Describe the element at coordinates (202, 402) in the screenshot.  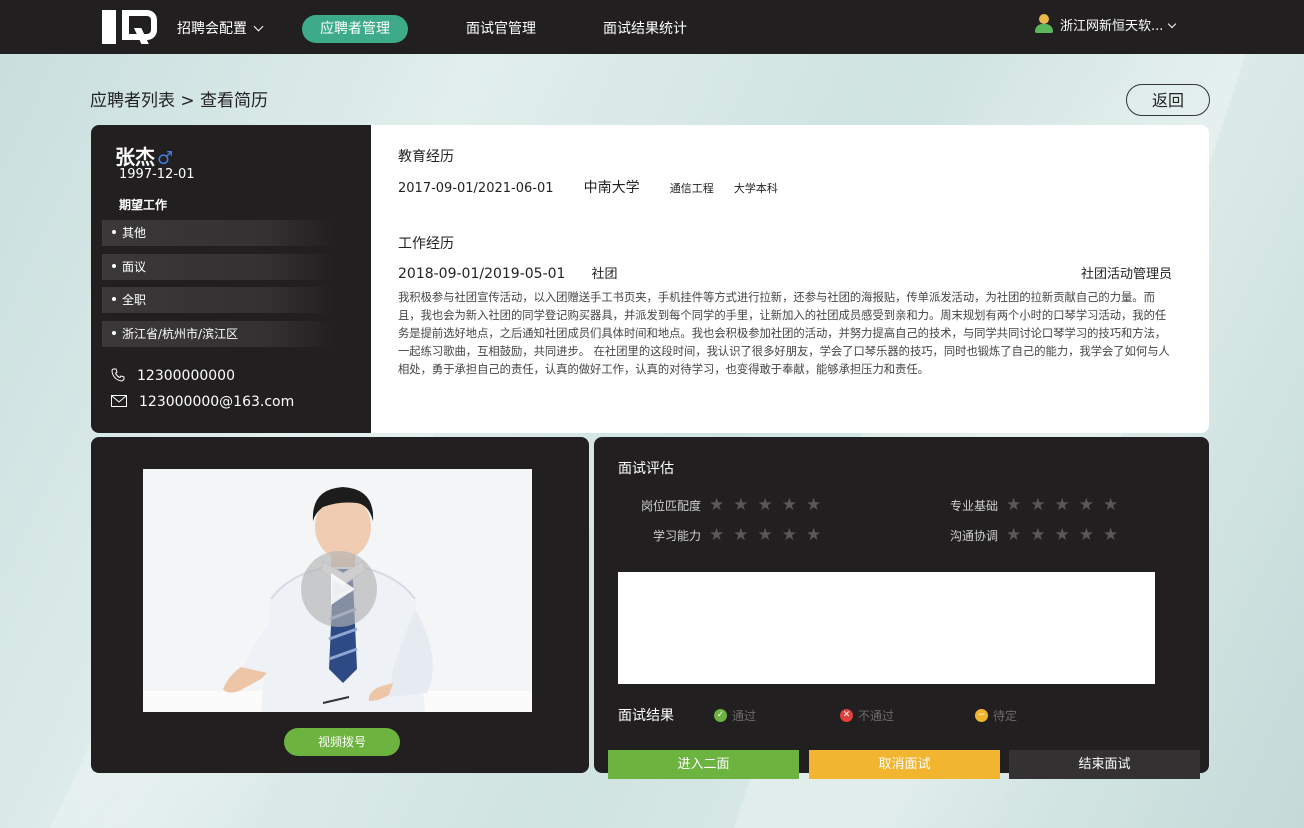
I see `email-contact: 123000000@163.com` at that location.